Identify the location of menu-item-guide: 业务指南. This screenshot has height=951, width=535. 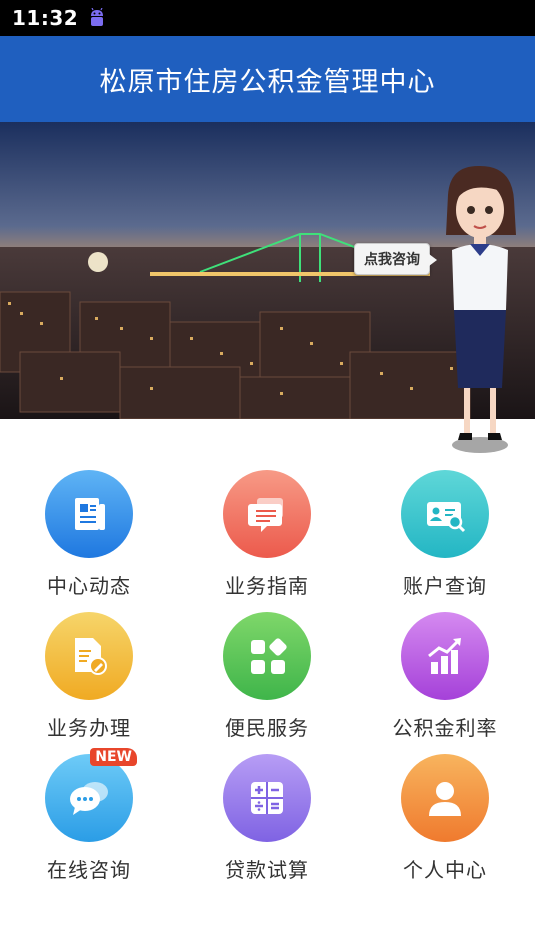
(267, 535).